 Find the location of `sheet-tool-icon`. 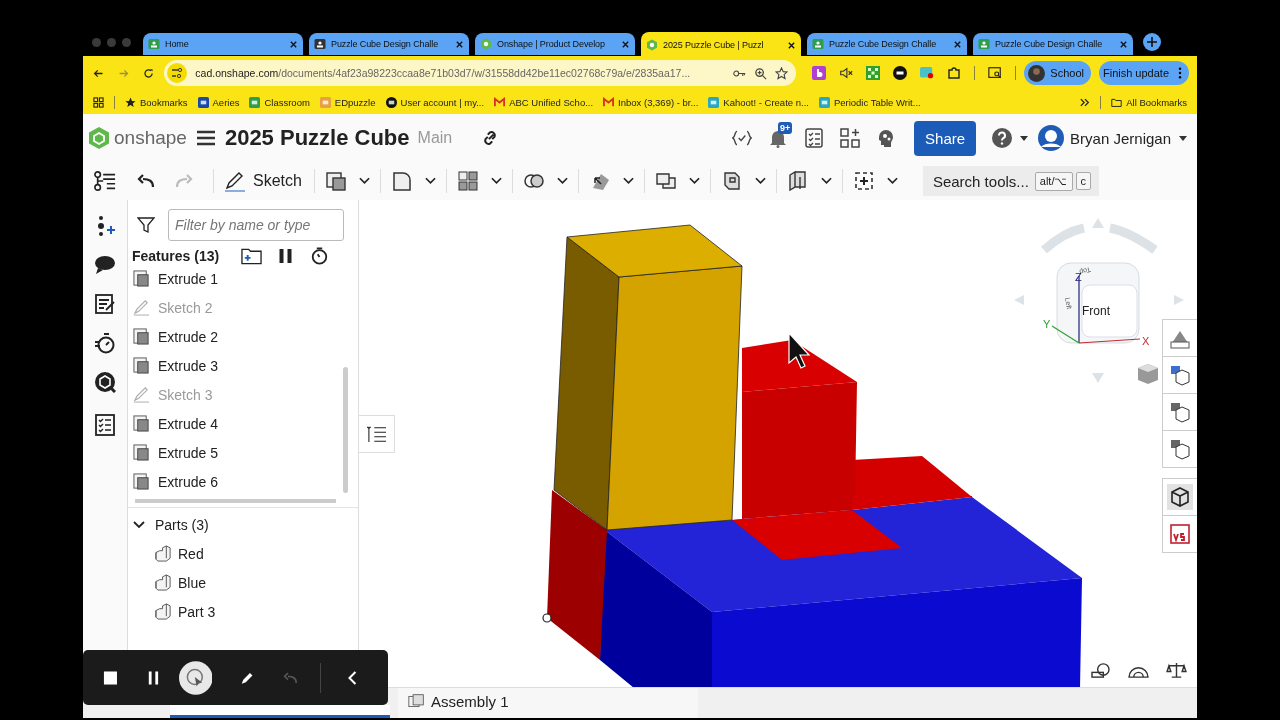

sheet-tool-icon is located at coordinates (797, 181).